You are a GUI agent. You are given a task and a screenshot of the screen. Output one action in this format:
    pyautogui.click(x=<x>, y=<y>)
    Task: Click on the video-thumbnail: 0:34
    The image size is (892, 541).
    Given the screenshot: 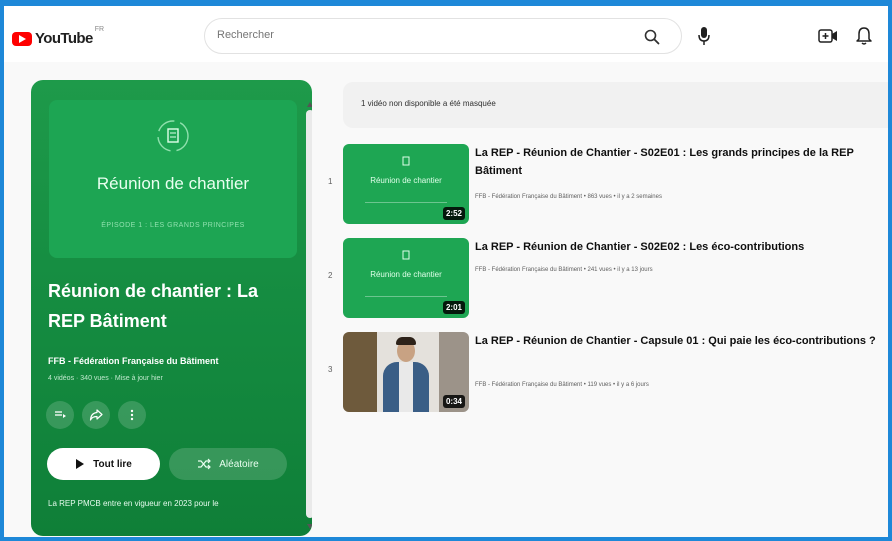 What is the action you would take?
    pyautogui.click(x=406, y=372)
    